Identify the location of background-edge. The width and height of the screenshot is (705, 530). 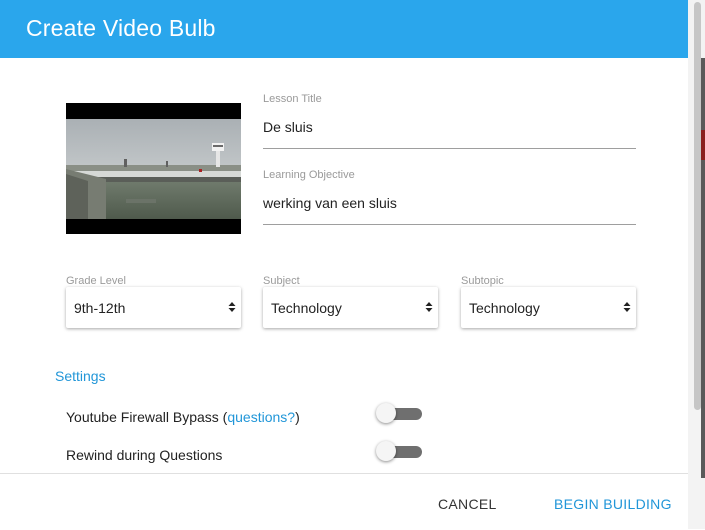
(703, 268).